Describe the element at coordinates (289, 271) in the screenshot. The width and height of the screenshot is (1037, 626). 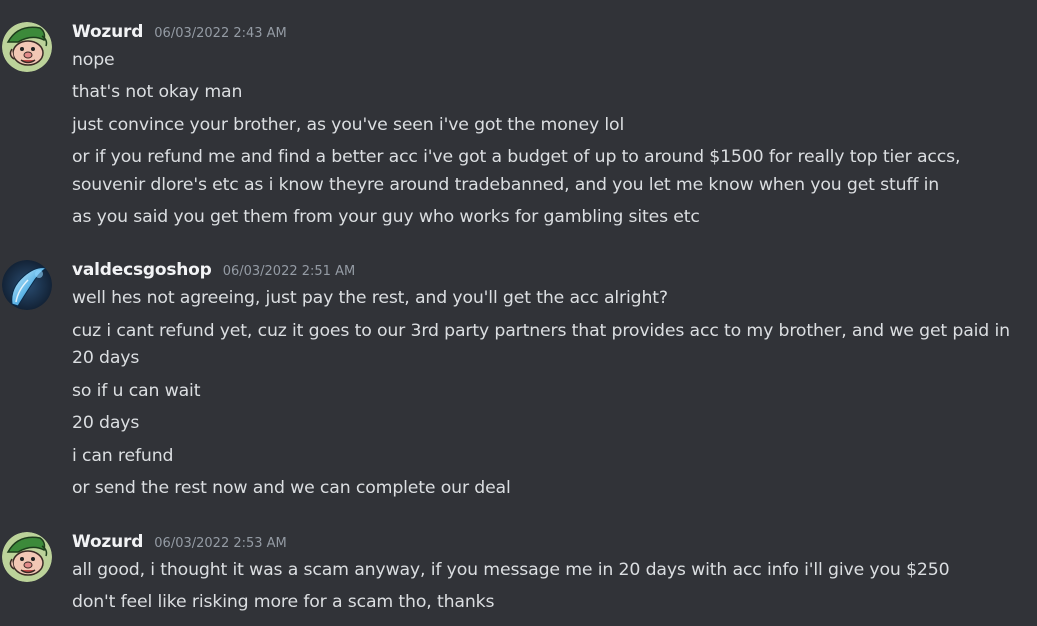
I see `message-timestamp: 06/03/2022 2:51 AM` at that location.